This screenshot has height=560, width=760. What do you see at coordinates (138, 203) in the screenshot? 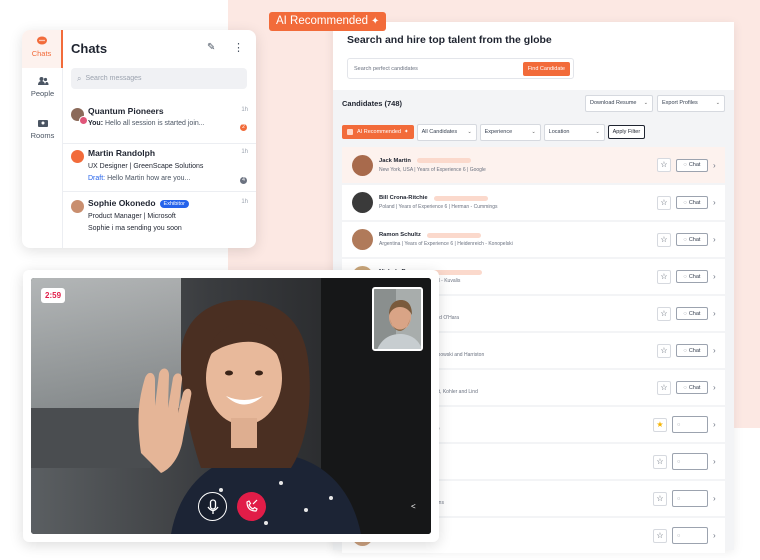
I see `chat-name: Sophie Okonedo Exhibitor` at bounding box center [138, 203].